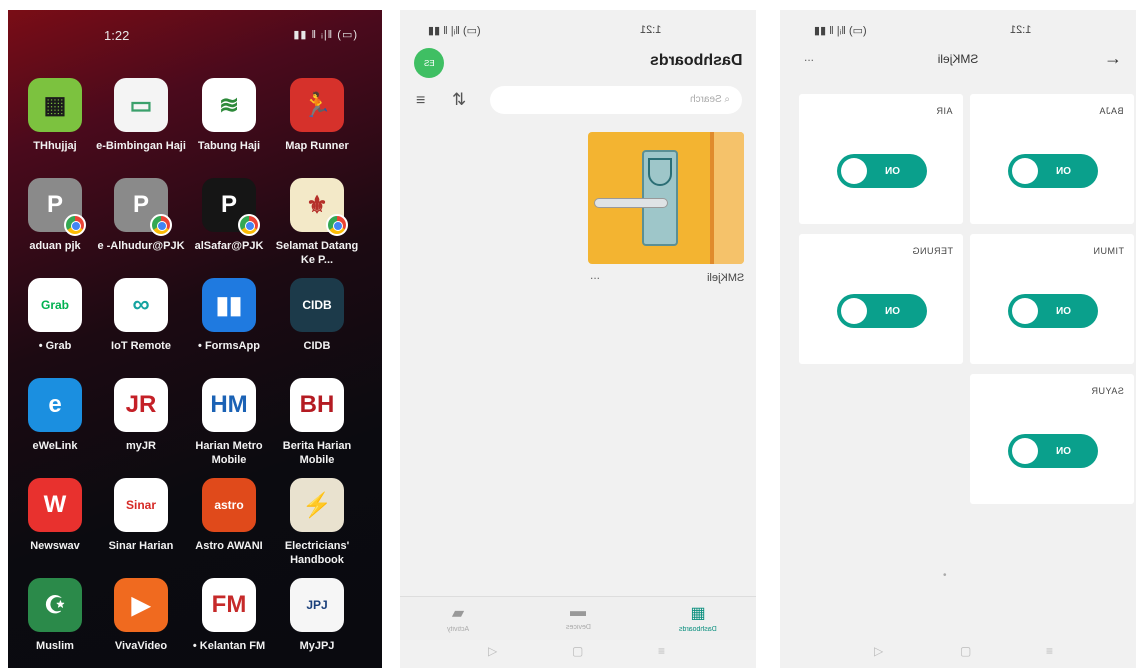 The image size is (1137, 668). Describe the element at coordinates (55, 646) in the screenshot. I see `app-label: Muslim` at that location.